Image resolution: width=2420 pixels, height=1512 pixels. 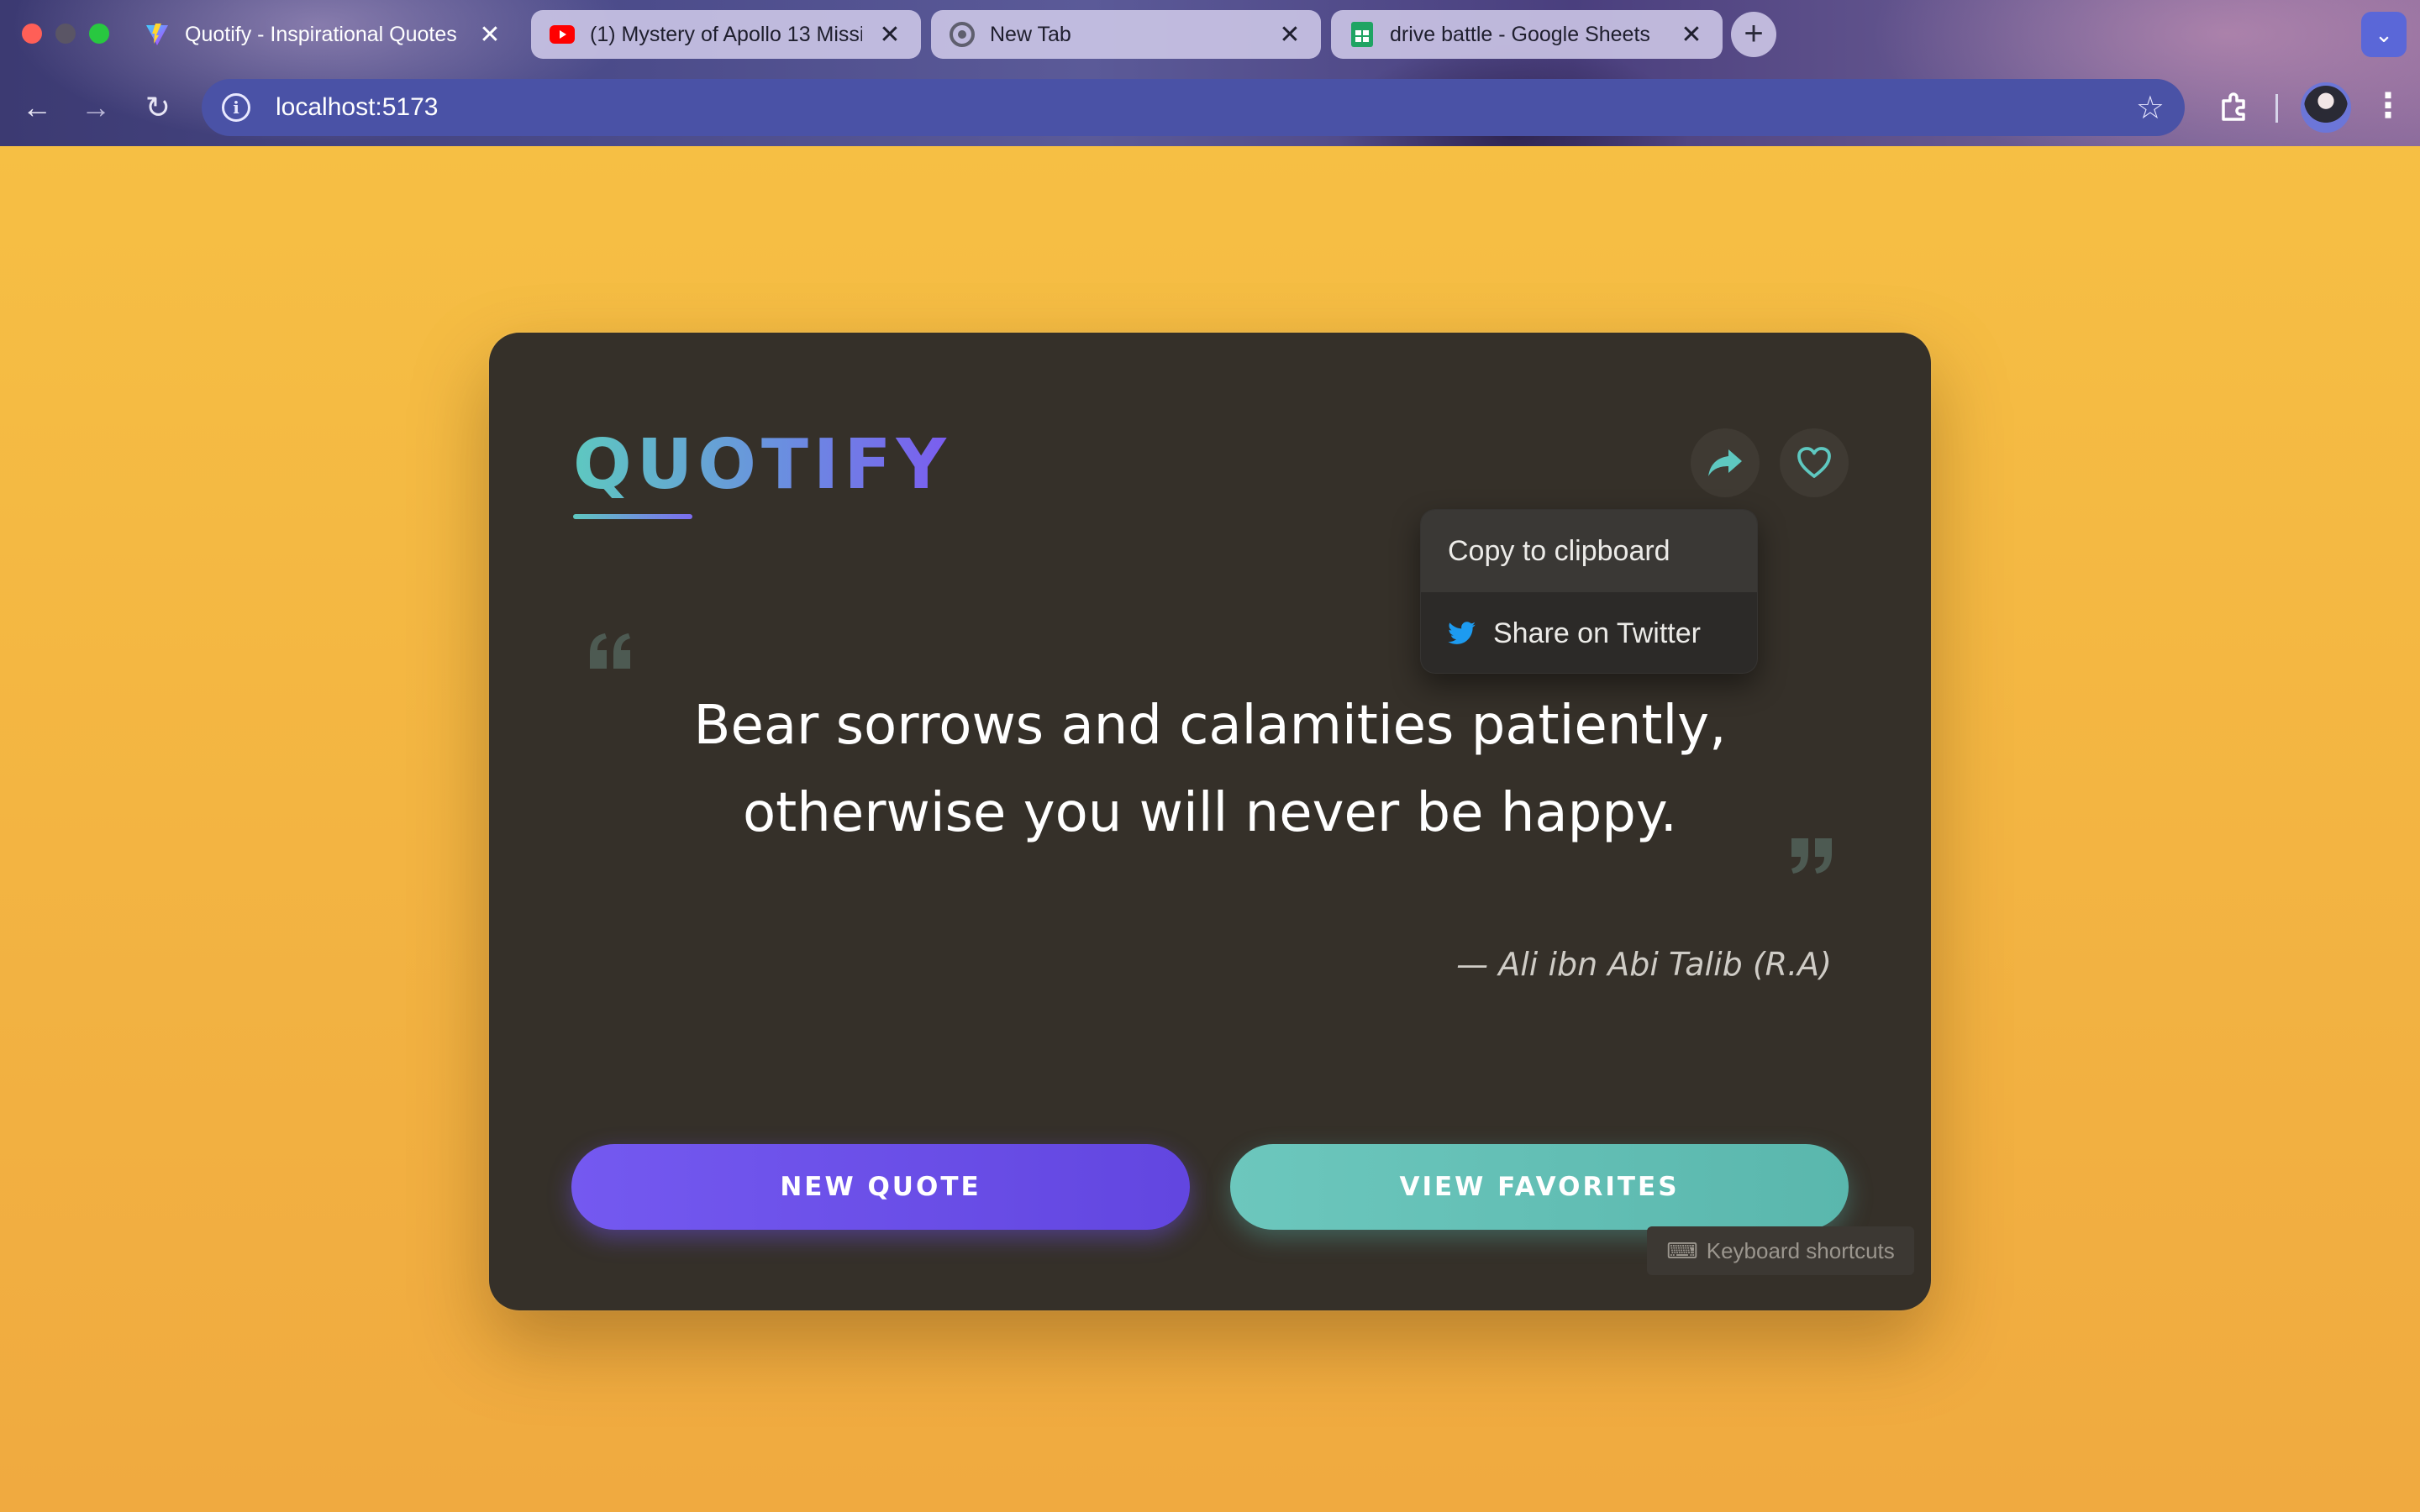 What do you see at coordinates (1559, 550) in the screenshot?
I see `copy-to-clipboard-label: Copy to clipboard` at bounding box center [1559, 550].